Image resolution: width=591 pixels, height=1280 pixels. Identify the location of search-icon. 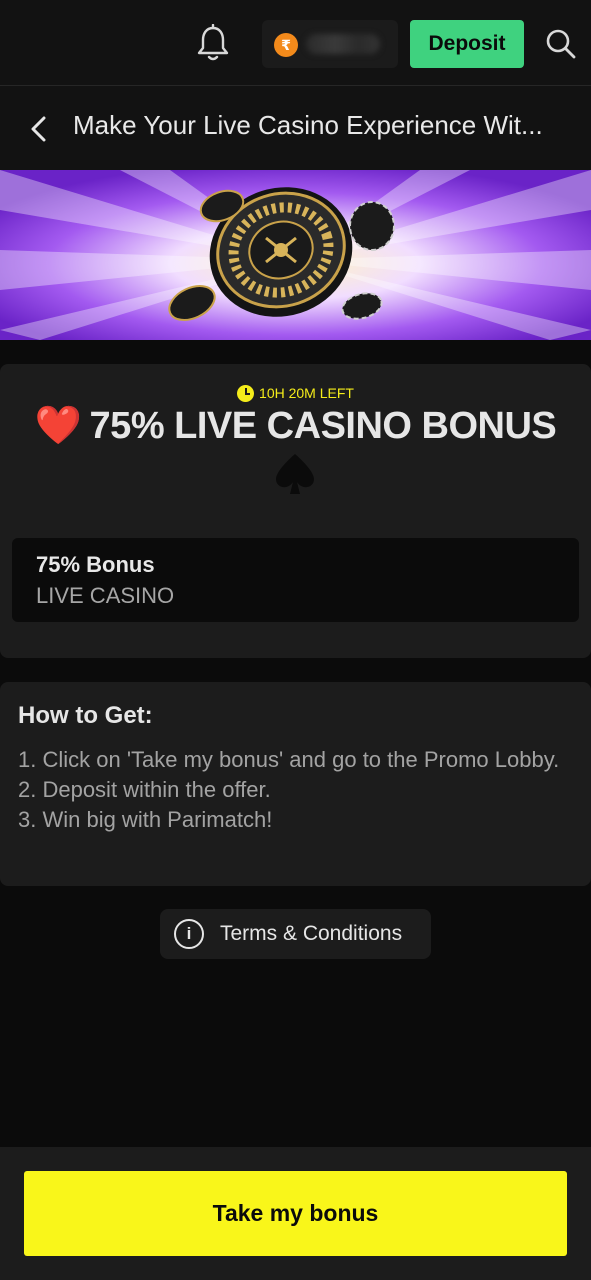
(561, 44).